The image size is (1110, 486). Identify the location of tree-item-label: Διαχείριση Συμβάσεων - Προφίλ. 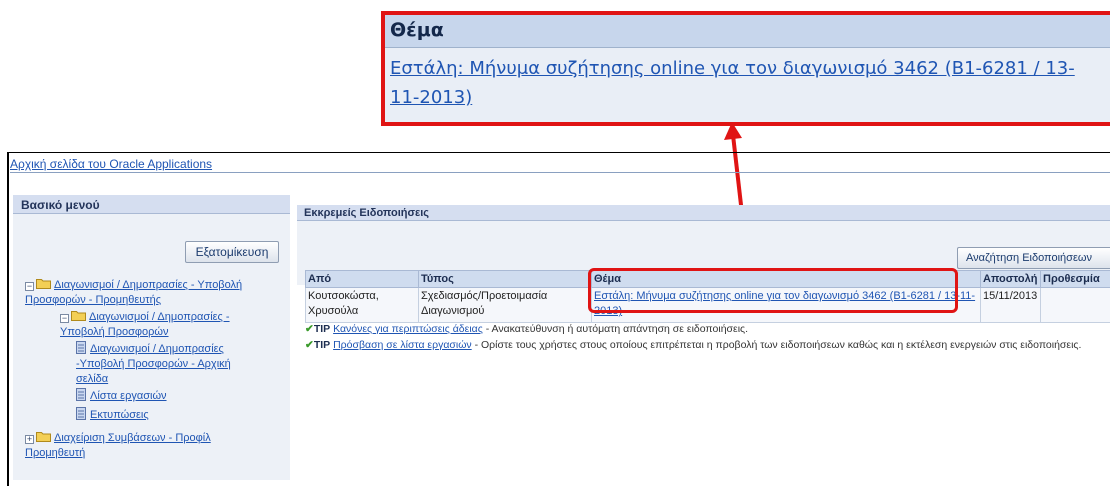
(132, 438).